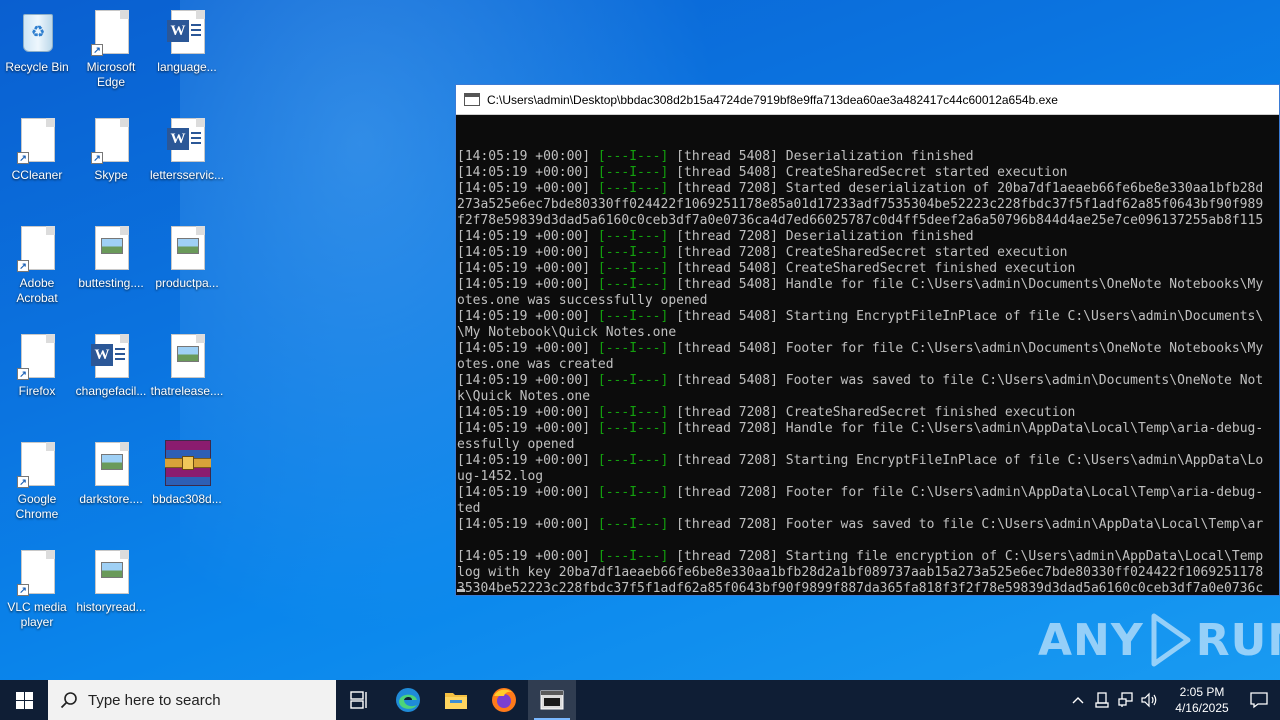 The width and height of the screenshot is (1280, 720). Describe the element at coordinates (37, 41) in the screenshot. I see `desktop-icon: ♻ Recycle Bin` at that location.